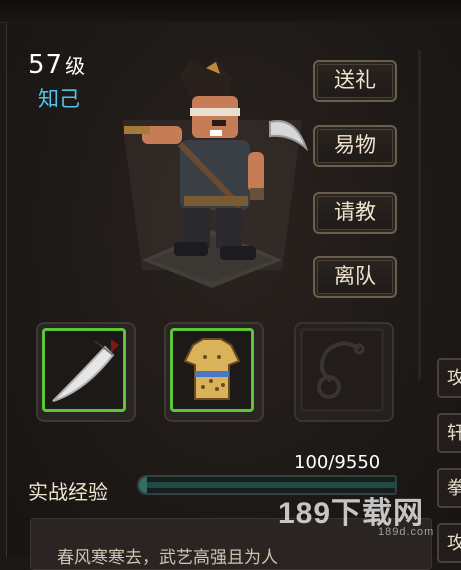  I want to click on weapon-slot, so click(86, 372).